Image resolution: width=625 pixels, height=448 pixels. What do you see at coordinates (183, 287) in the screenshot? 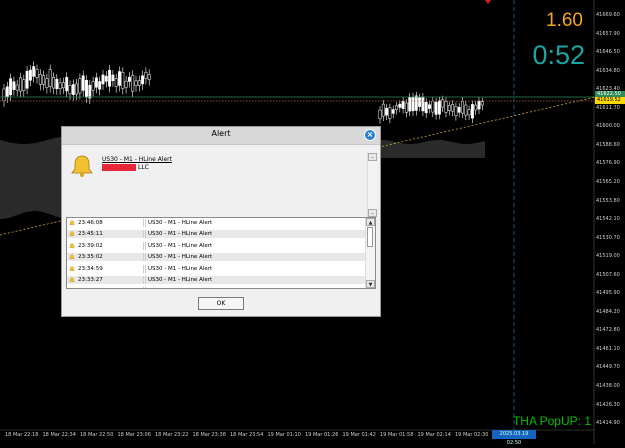
I see `alert-text: US30 - M1 - Trendline Alert` at bounding box center [183, 287].